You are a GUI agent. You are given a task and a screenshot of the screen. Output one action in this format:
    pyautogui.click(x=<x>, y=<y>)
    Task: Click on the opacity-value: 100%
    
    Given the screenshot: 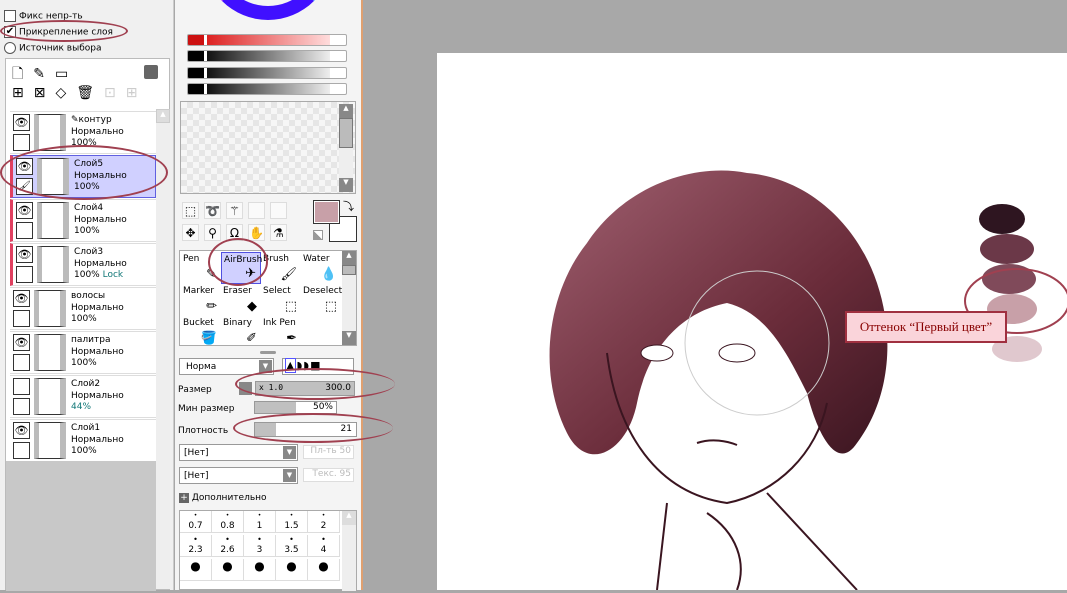 What is the action you would take?
    pyautogui.click(x=84, y=319)
    